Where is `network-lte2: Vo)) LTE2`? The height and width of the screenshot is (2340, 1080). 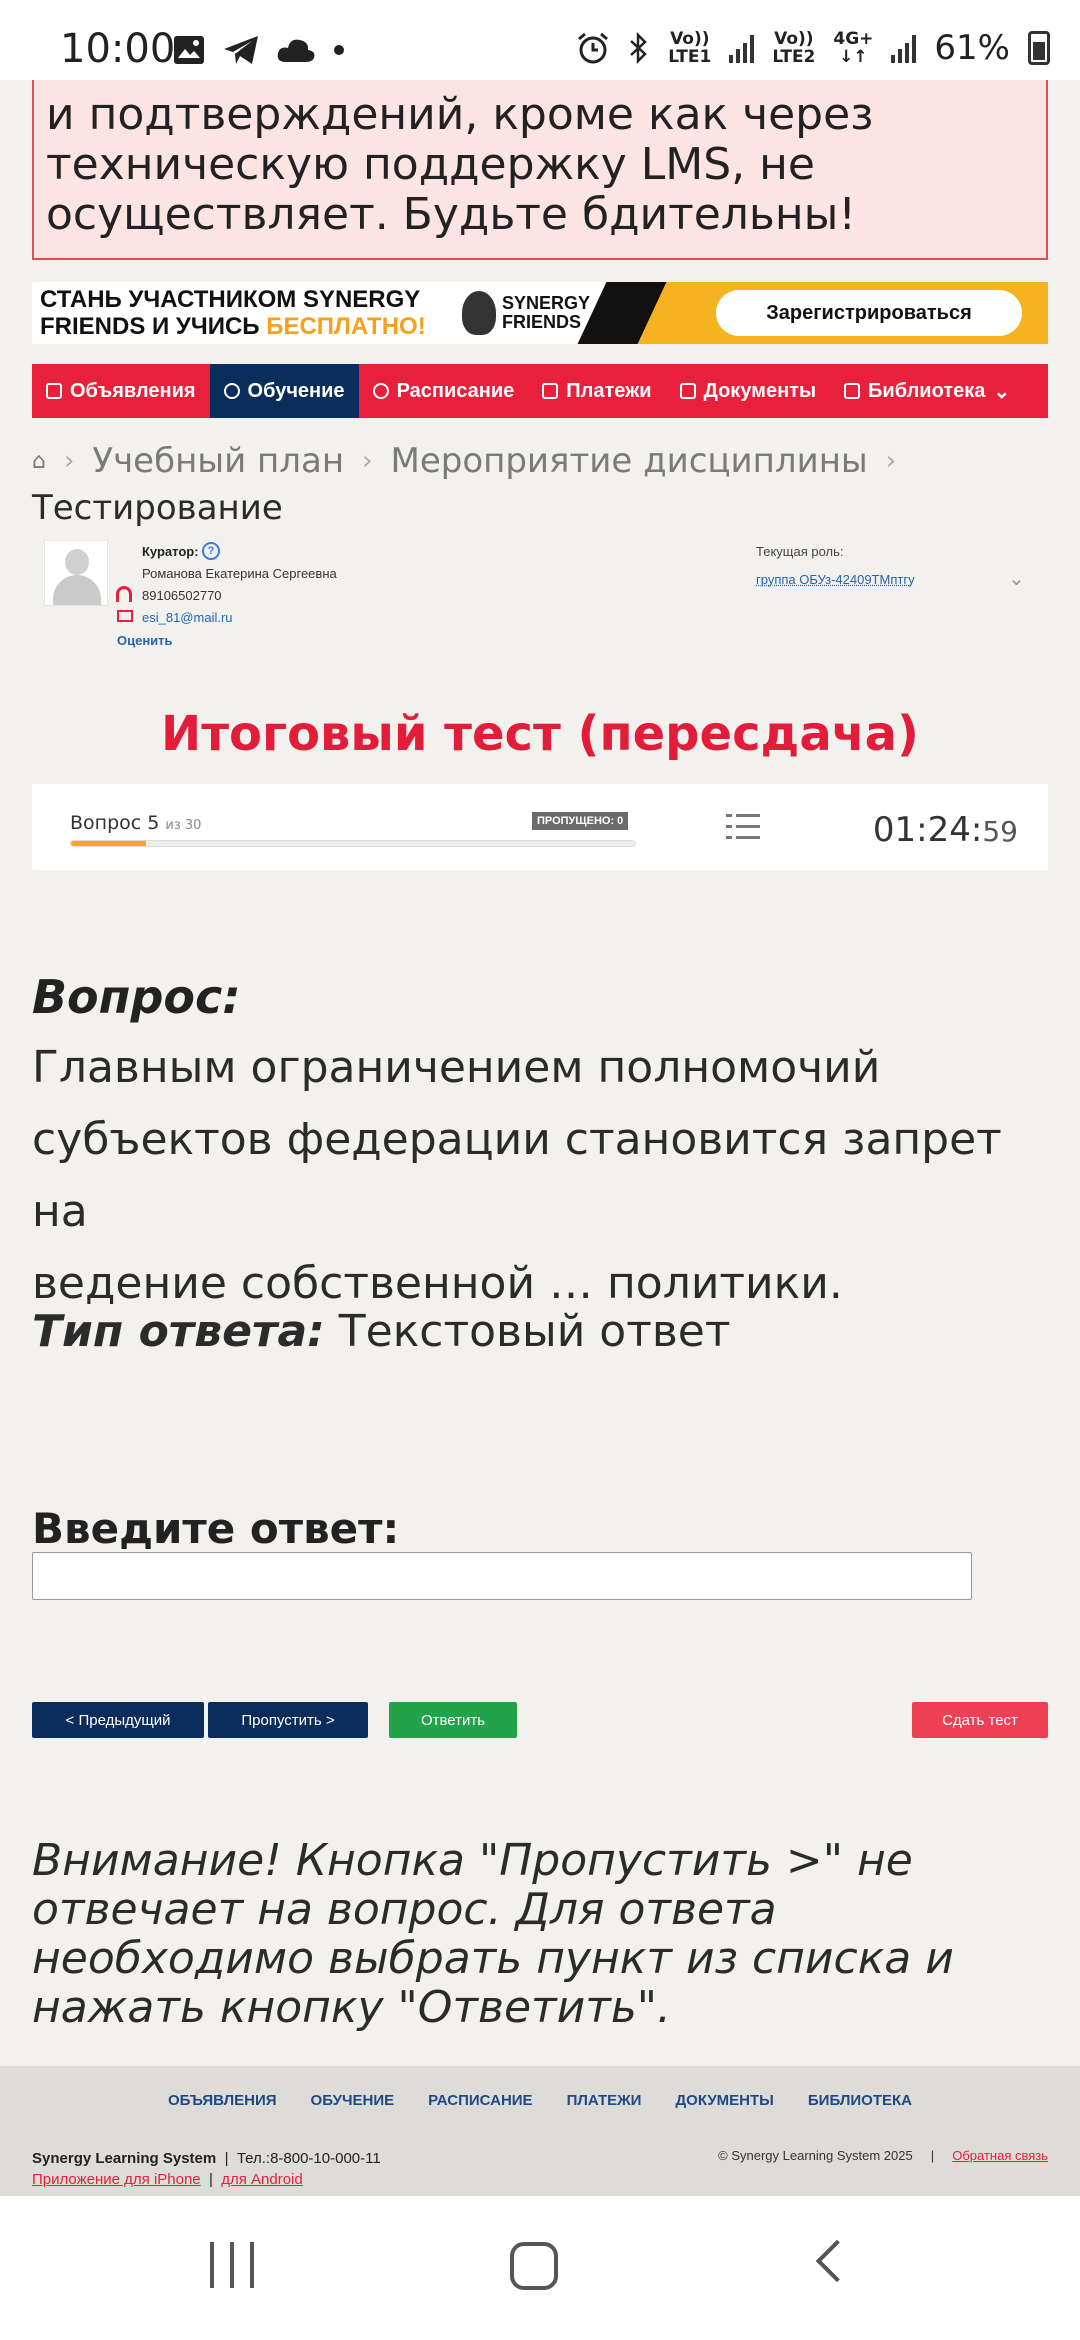
network-lte2: Vo)) LTE2 is located at coordinates (794, 48).